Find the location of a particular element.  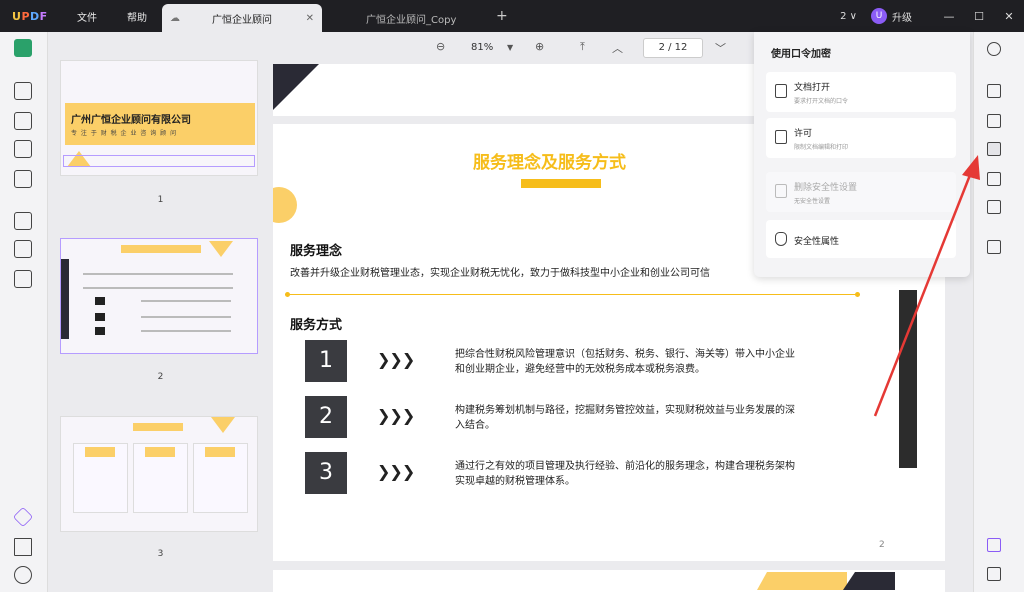

layers-icon is located at coordinates (23, 517).